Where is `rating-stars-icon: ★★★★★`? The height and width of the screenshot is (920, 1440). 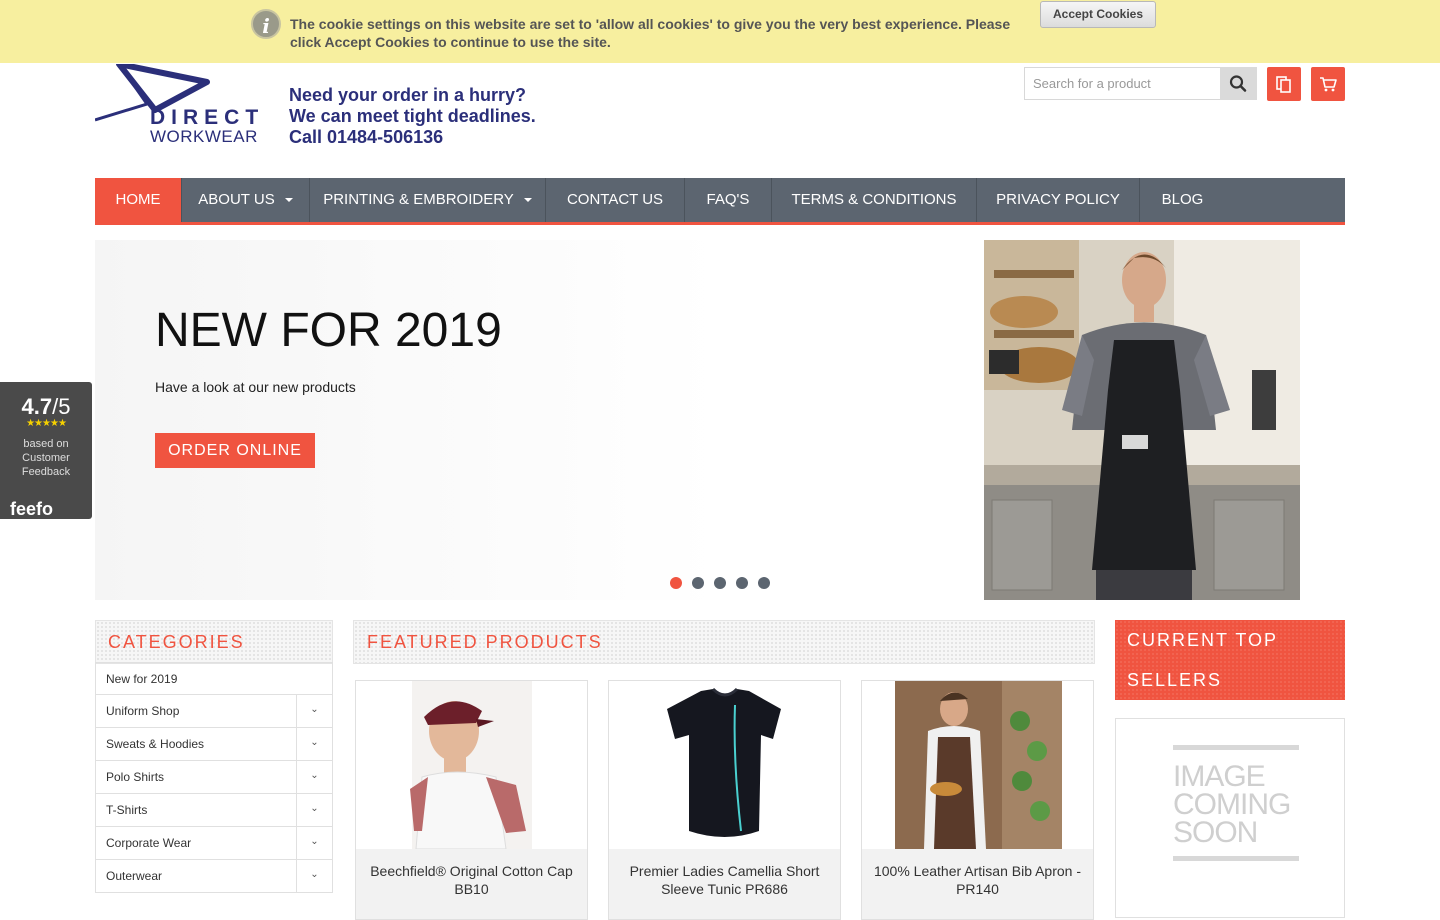
rating-stars-icon: ★★★★★ is located at coordinates (46, 423).